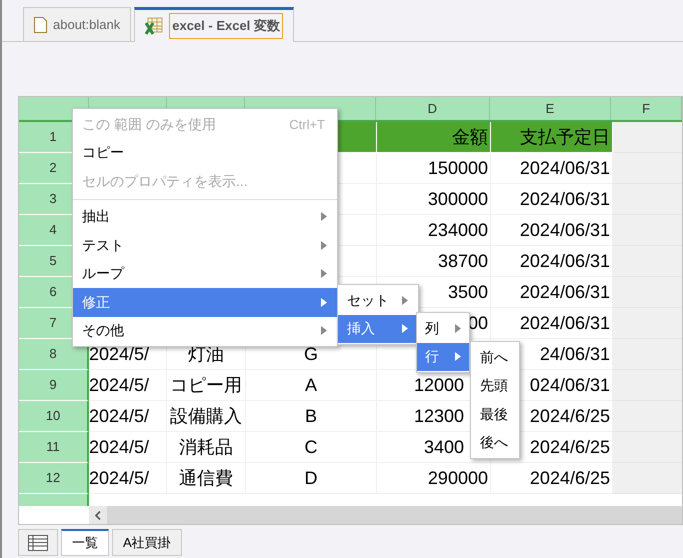  I want to click on tab-title: about:blank, so click(86, 25).